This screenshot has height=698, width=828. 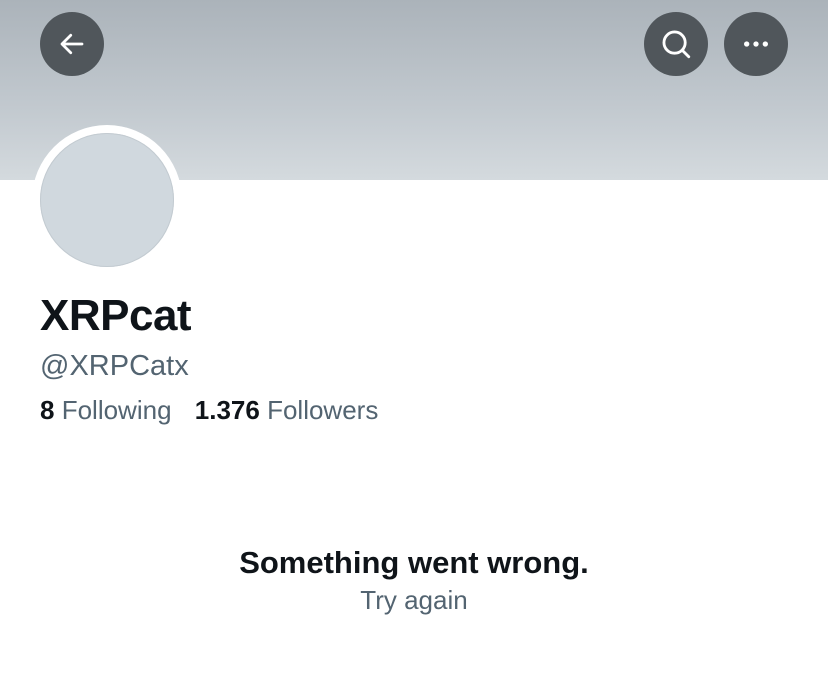 I want to click on error-message: Something went wrong., so click(x=414, y=562).